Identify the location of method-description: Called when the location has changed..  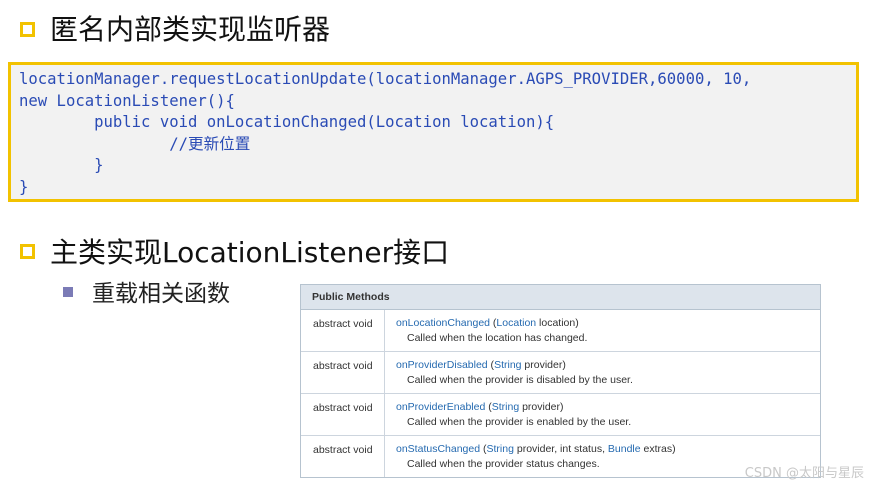
(497, 338).